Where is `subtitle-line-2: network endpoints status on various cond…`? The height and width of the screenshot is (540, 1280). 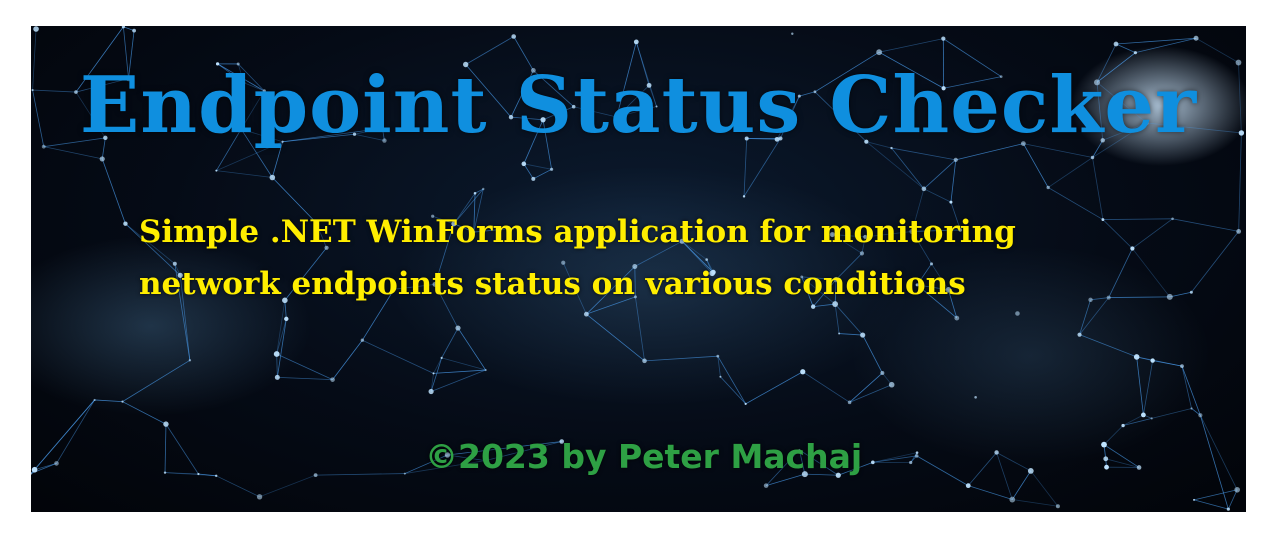 subtitle-line-2: network endpoints status on various cond… is located at coordinates (552, 284).